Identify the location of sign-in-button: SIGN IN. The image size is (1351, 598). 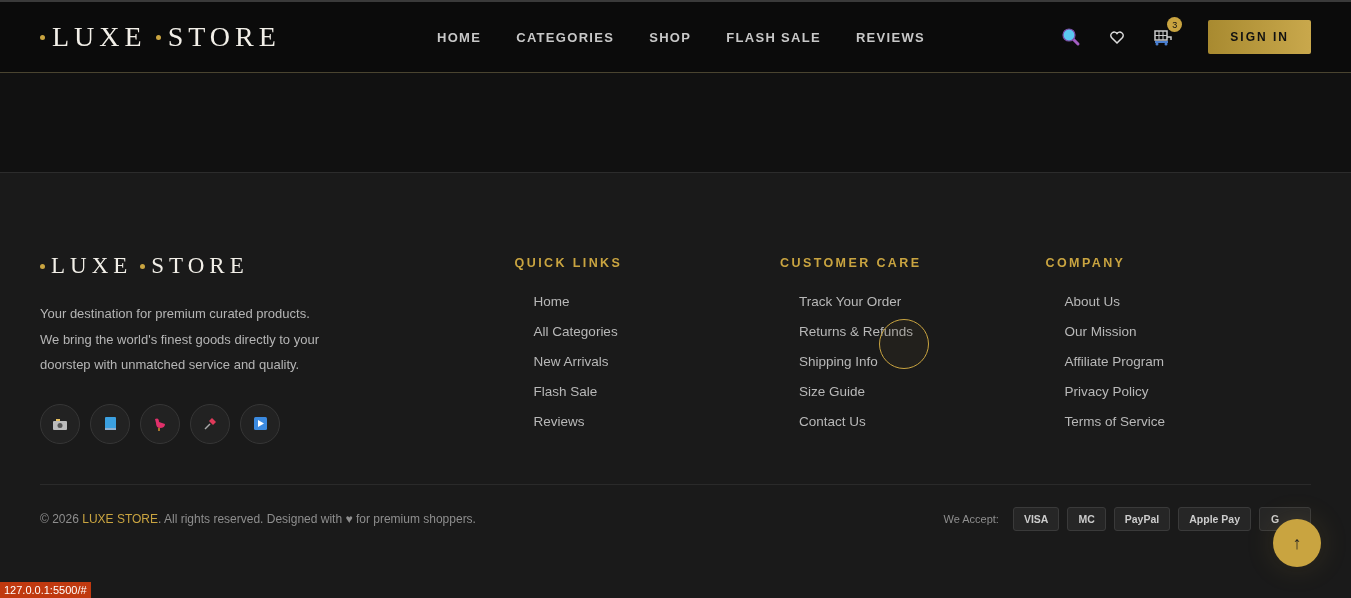
(1259, 37).